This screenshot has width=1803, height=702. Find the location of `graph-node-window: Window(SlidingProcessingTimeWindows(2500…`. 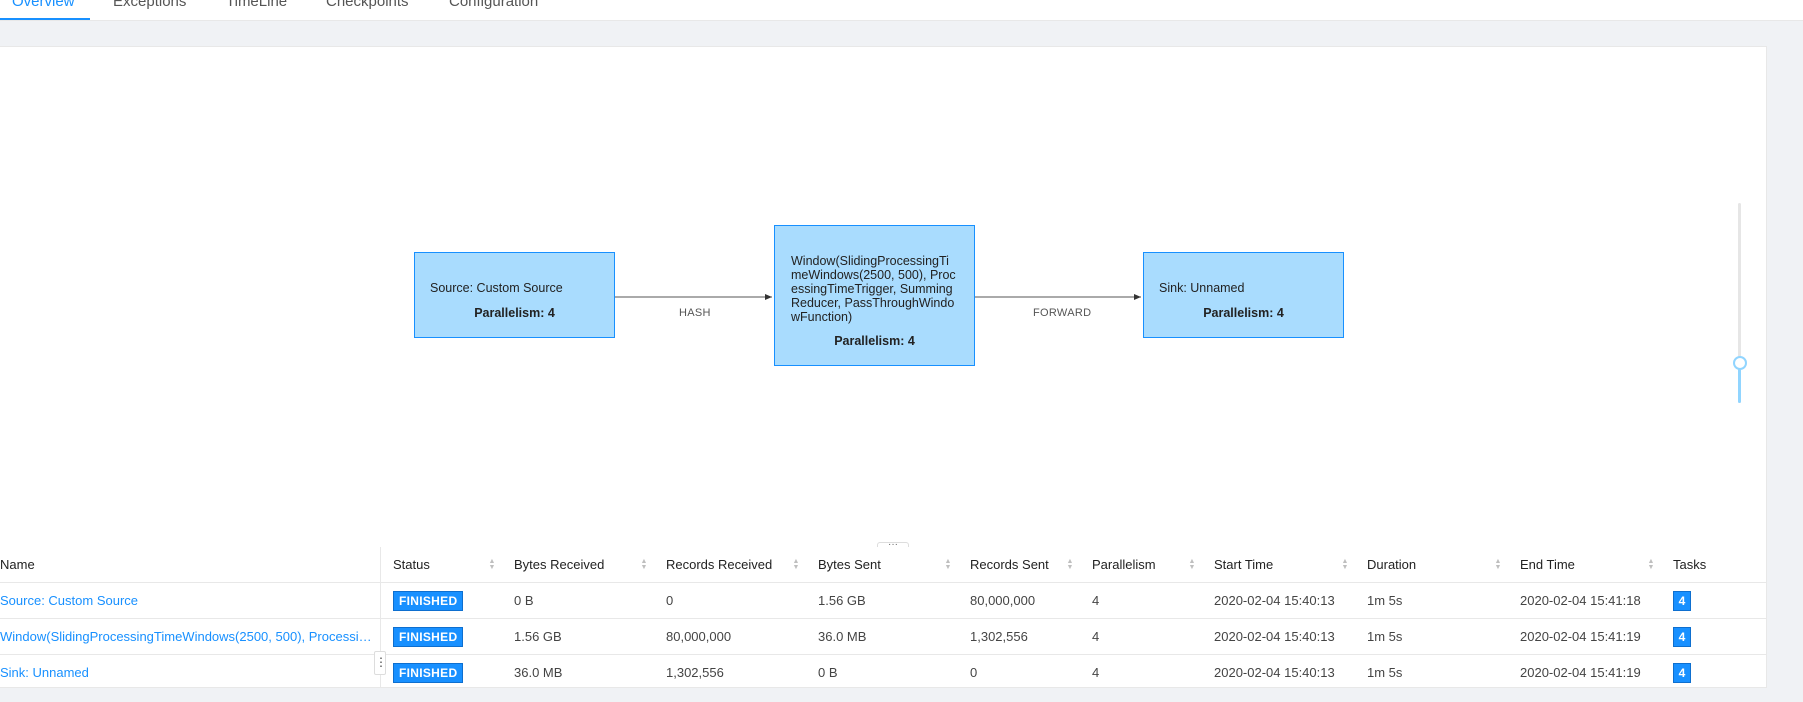

graph-node-window: Window(SlidingProcessingTimeWindows(2500… is located at coordinates (874, 295).